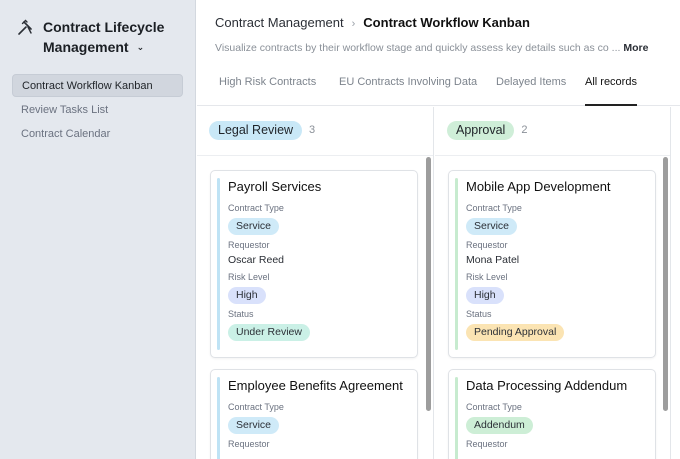  What do you see at coordinates (256, 260) in the screenshot?
I see `requestor-value: Oscar Reed` at bounding box center [256, 260].